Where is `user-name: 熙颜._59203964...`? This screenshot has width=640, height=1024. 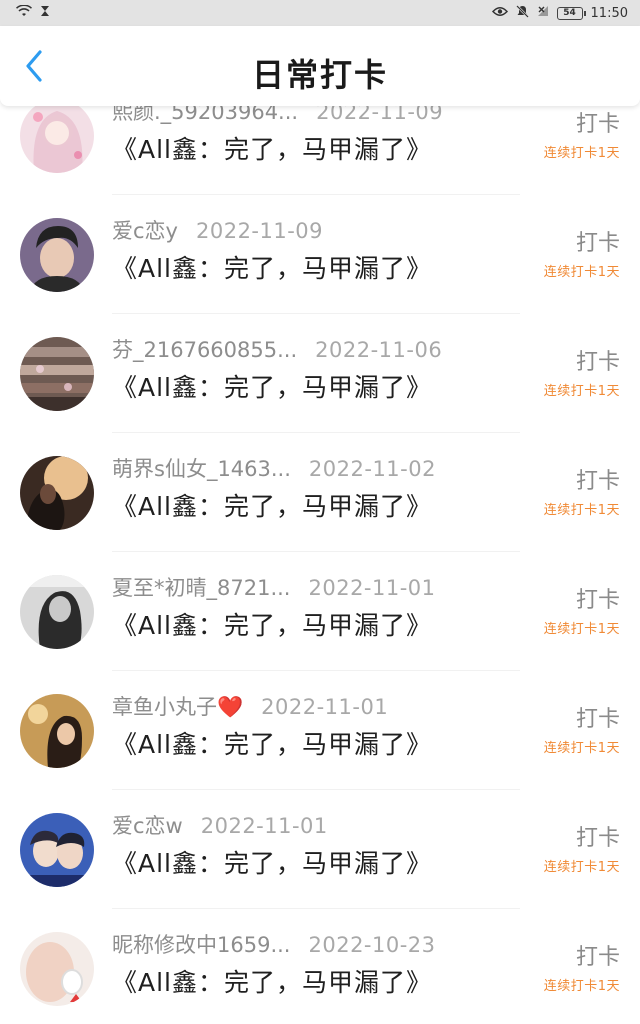 user-name: 熙颜._59203964... is located at coordinates (205, 116).